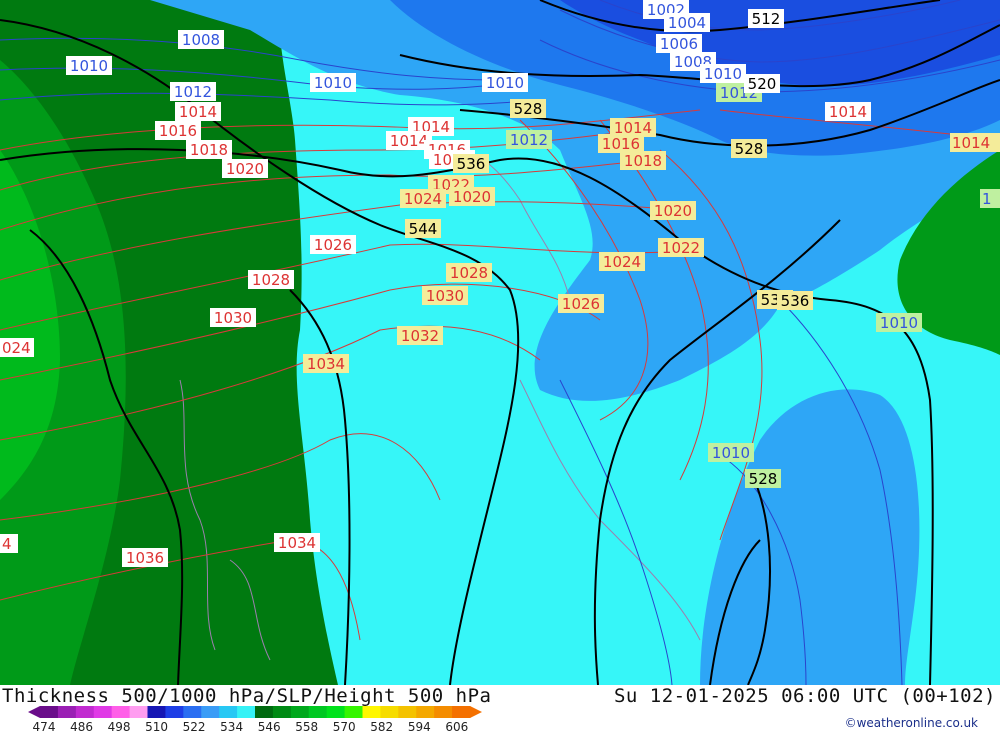 This screenshot has height=733, width=1000. I want to click on credit-link: ©weatheronline.co.uk, so click(911, 723).